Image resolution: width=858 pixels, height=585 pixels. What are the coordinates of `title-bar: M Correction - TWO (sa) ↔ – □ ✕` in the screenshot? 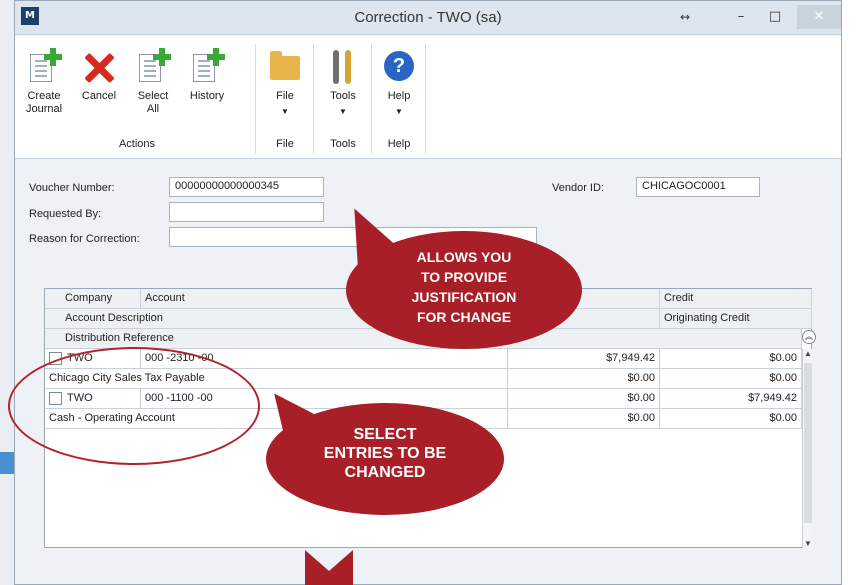 It's located at (428, 18).